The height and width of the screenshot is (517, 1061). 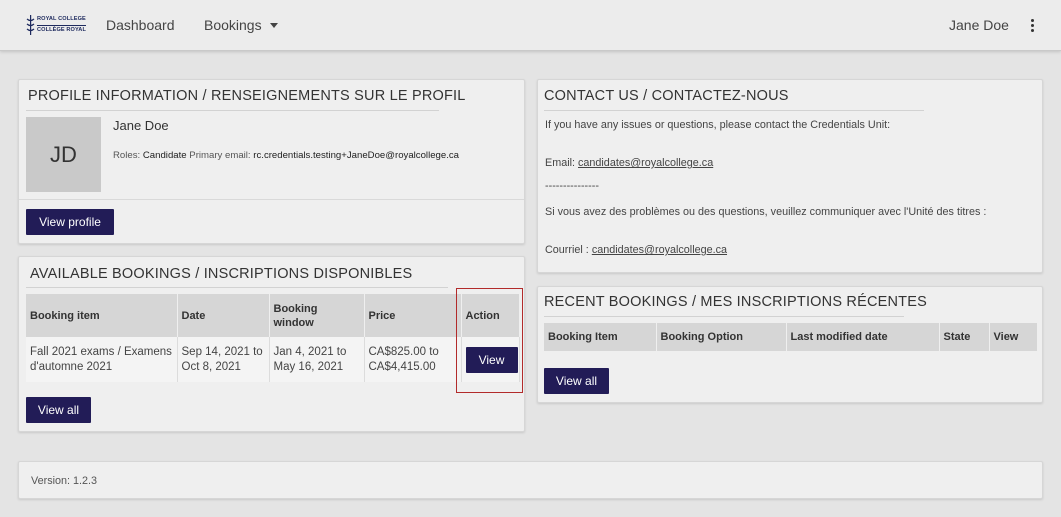 I want to click on view-profile-button: View profile, so click(x=70, y=222).